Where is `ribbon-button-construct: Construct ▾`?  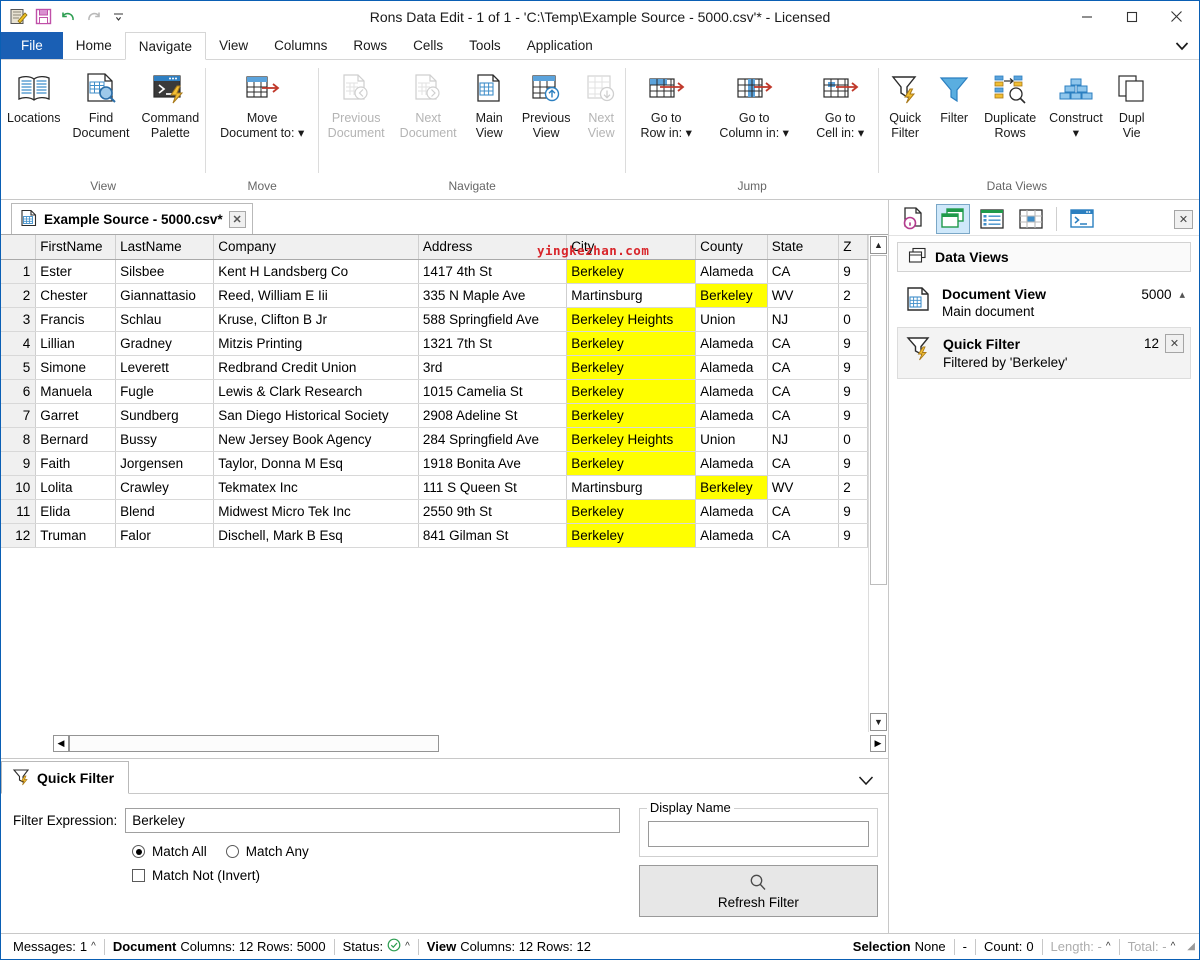
ribbon-button-construct: Construct ▾ is located at coordinates (1076, 104).